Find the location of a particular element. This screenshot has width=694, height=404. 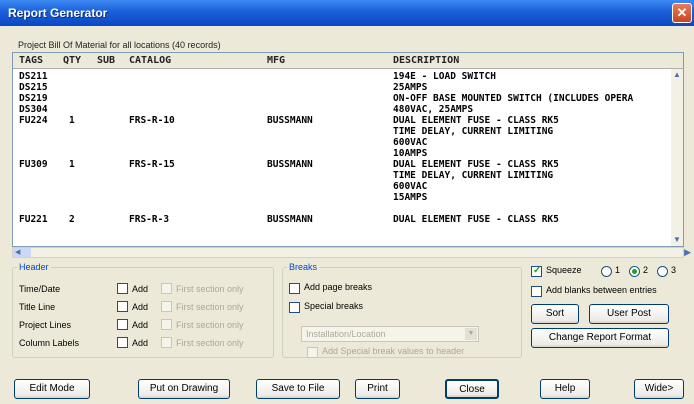

print-button: Print is located at coordinates (377, 389).